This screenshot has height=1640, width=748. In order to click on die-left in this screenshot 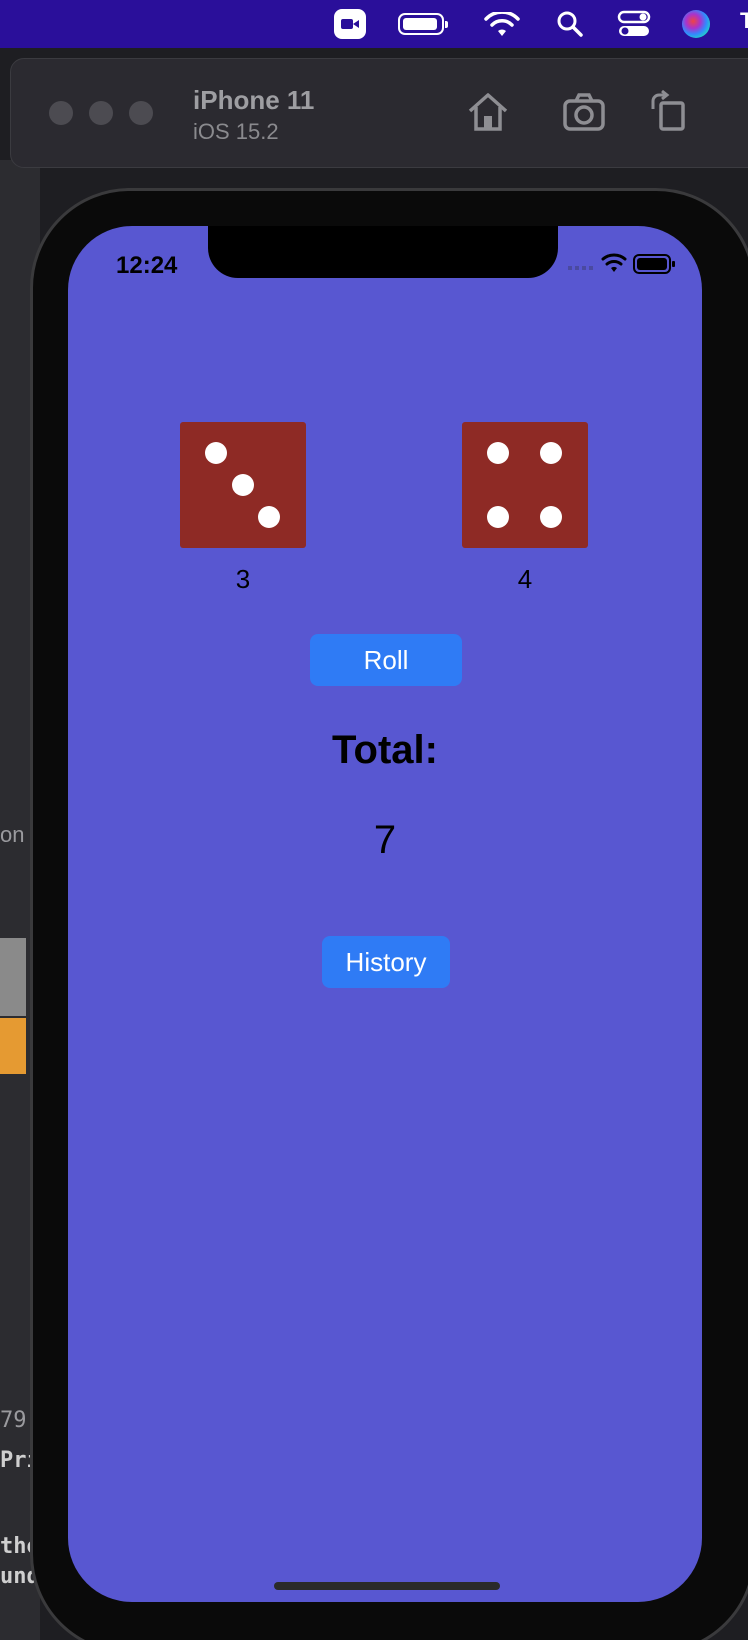, I will do `click(243, 485)`.